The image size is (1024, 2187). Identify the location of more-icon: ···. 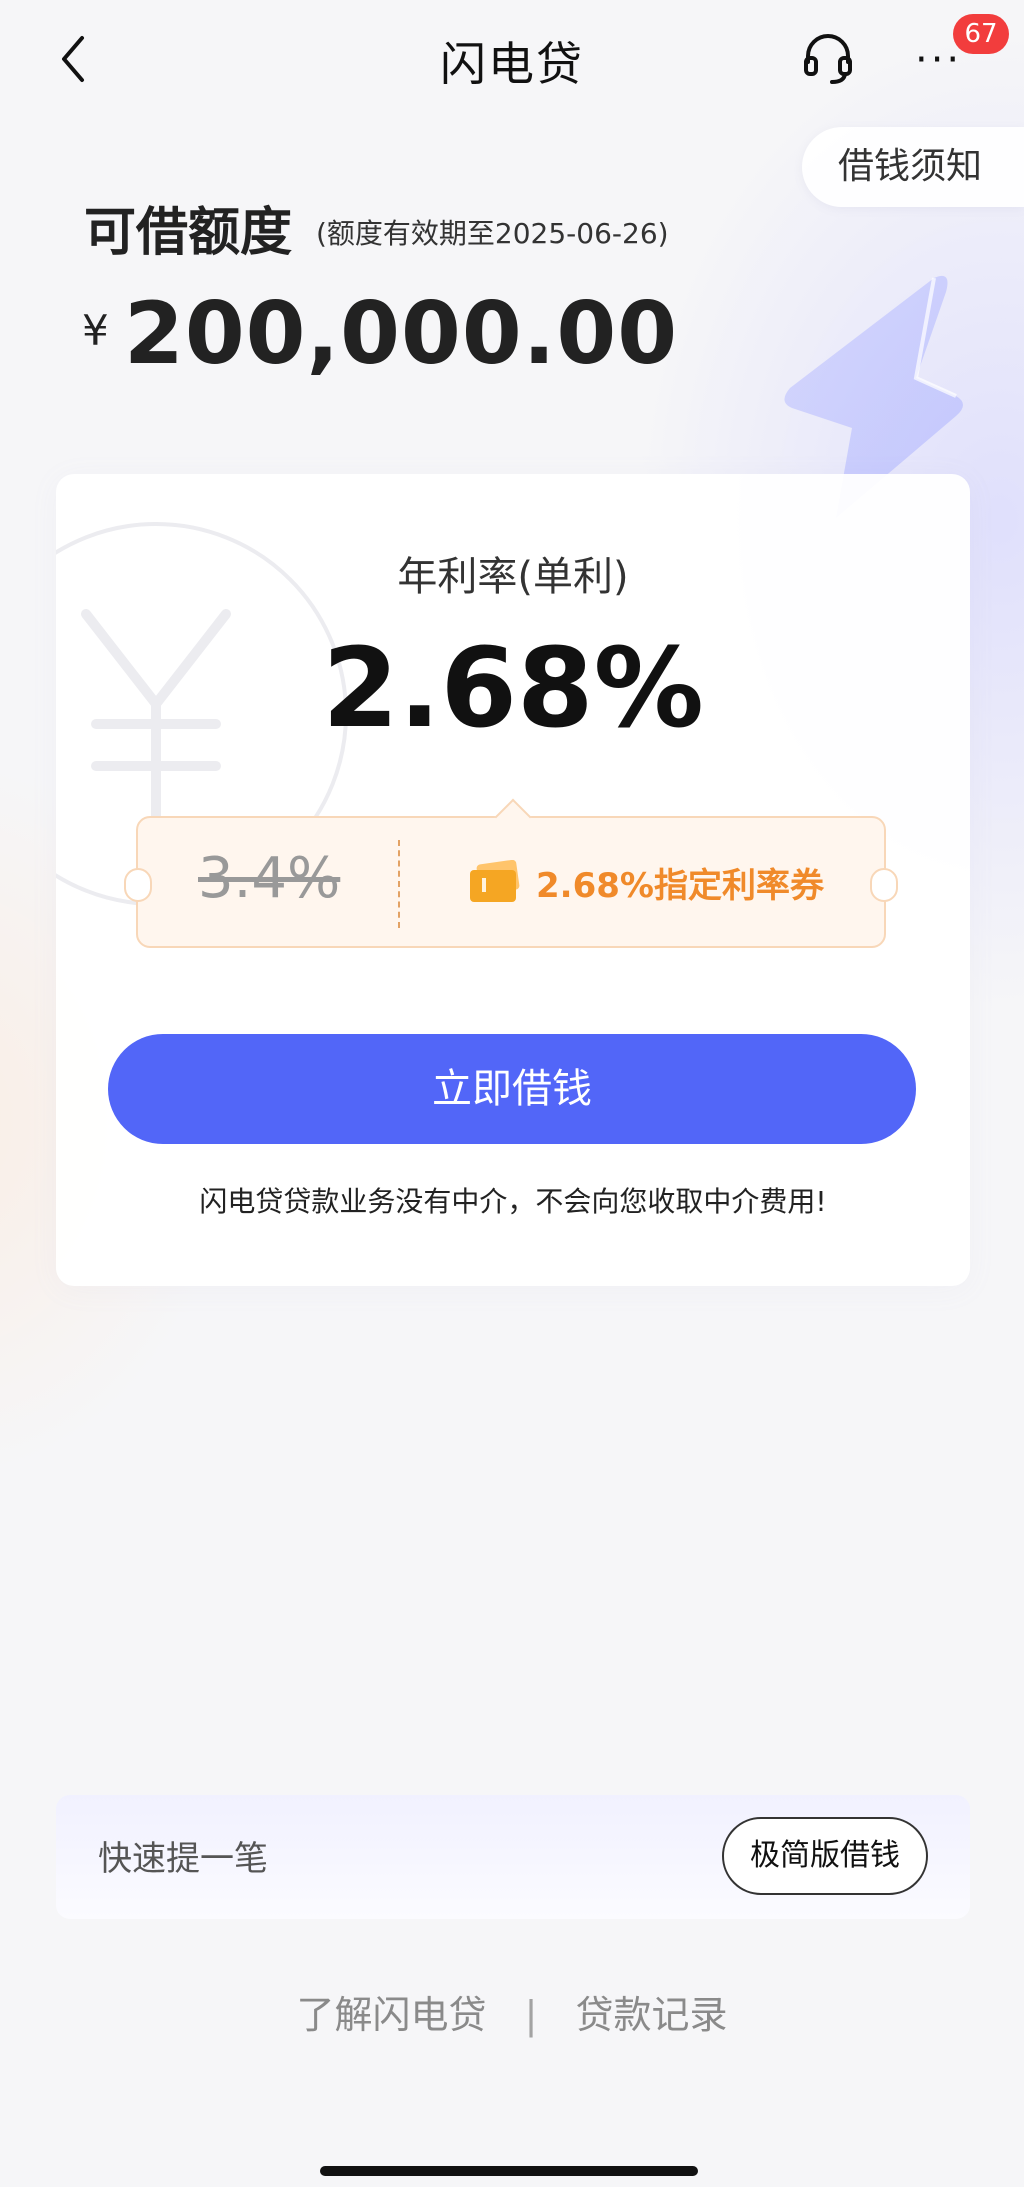
(939, 60).